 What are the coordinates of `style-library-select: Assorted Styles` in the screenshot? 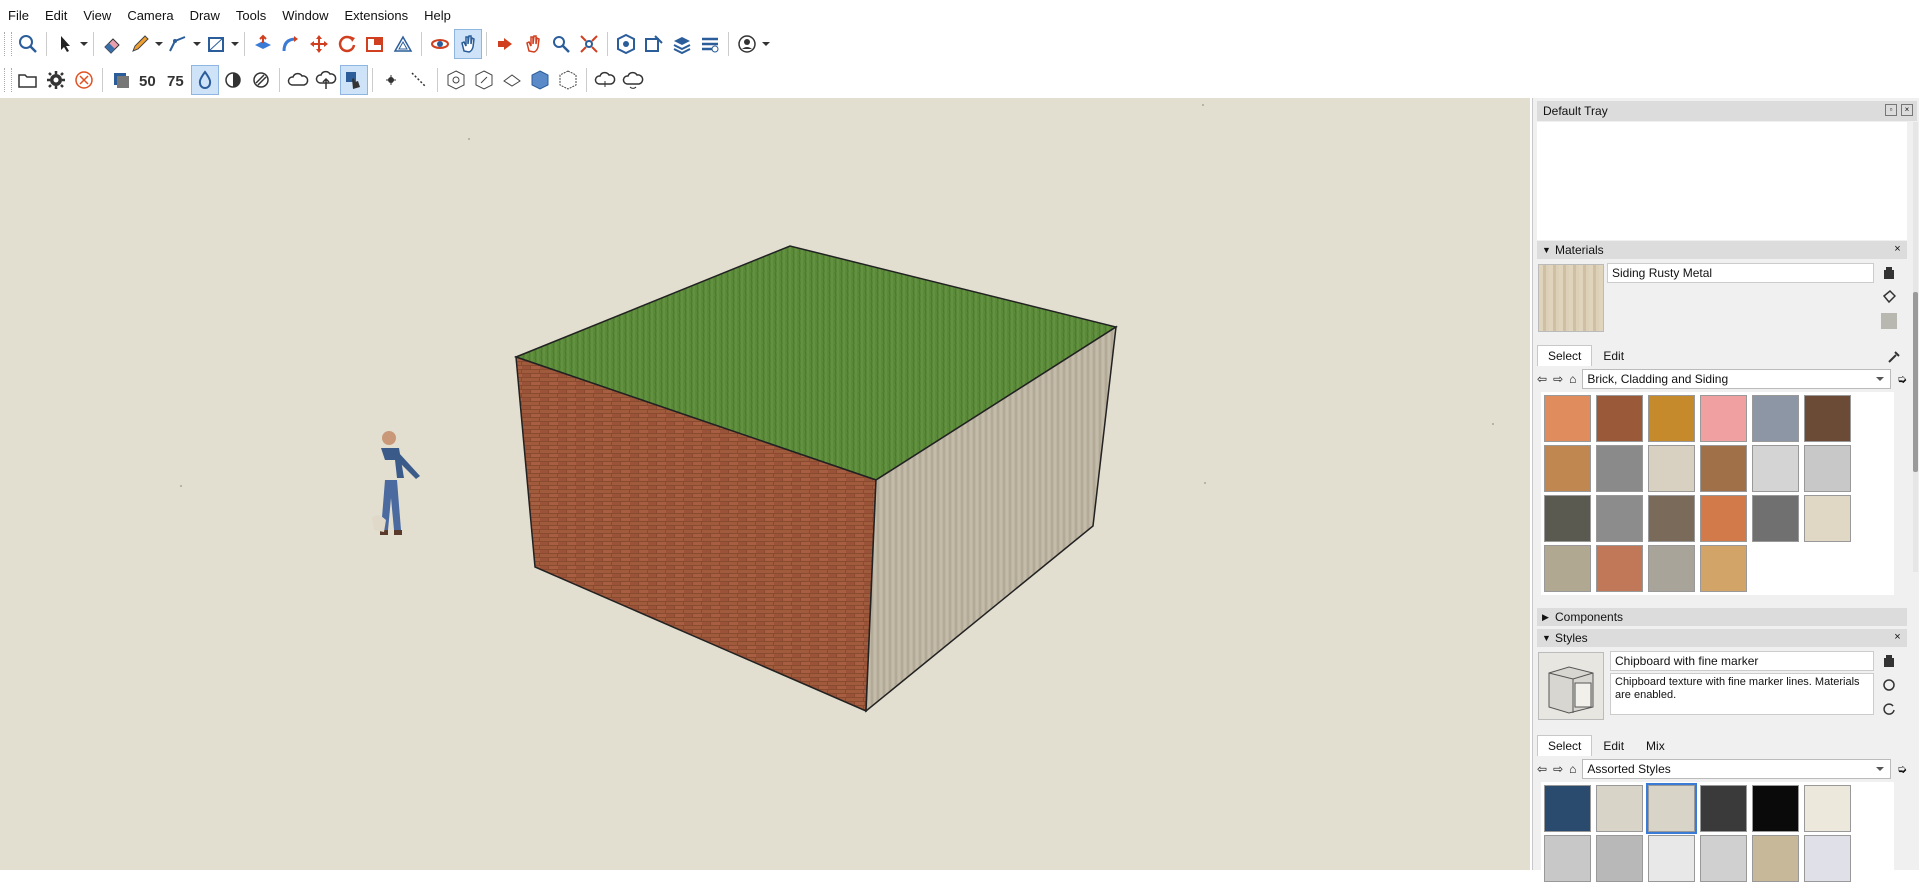 It's located at (1736, 769).